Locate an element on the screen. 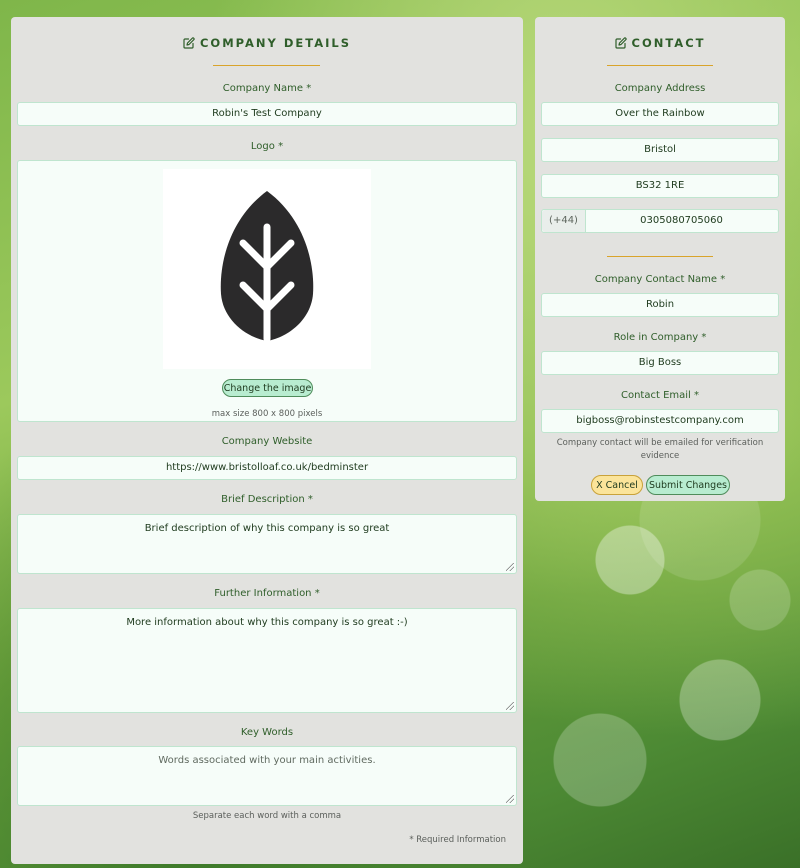 The height and width of the screenshot is (868, 800). address-line2-input: Bristol is located at coordinates (660, 150).